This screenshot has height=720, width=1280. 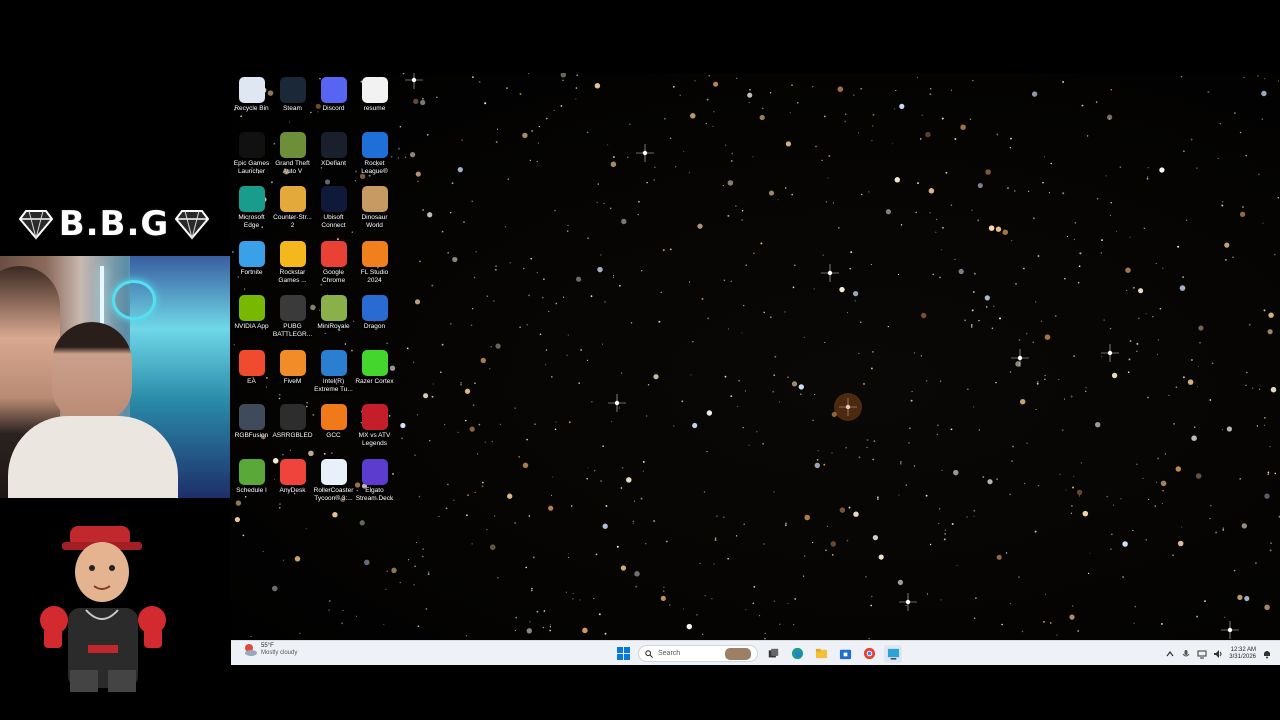 What do you see at coordinates (333, 435) in the screenshot?
I see `desktop-shortcut-label: GCC` at bounding box center [333, 435].